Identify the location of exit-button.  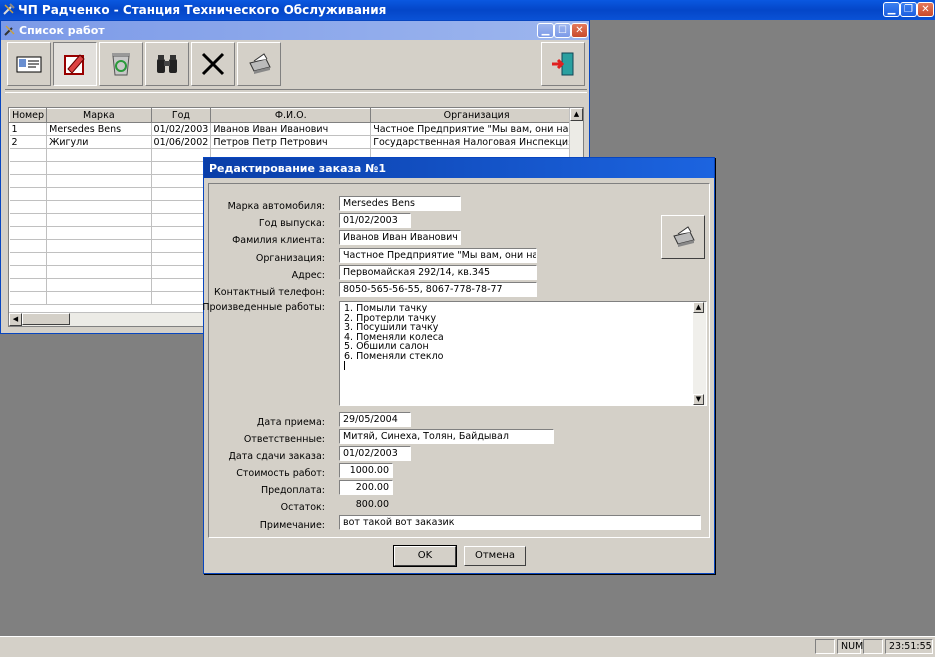
(563, 64).